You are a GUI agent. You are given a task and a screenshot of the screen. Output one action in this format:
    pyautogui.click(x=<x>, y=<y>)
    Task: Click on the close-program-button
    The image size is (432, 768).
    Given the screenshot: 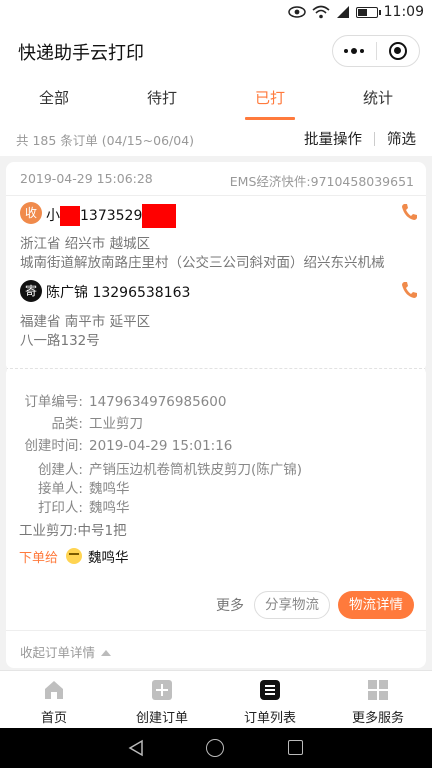 What is the action you would take?
    pyautogui.click(x=398, y=51)
    